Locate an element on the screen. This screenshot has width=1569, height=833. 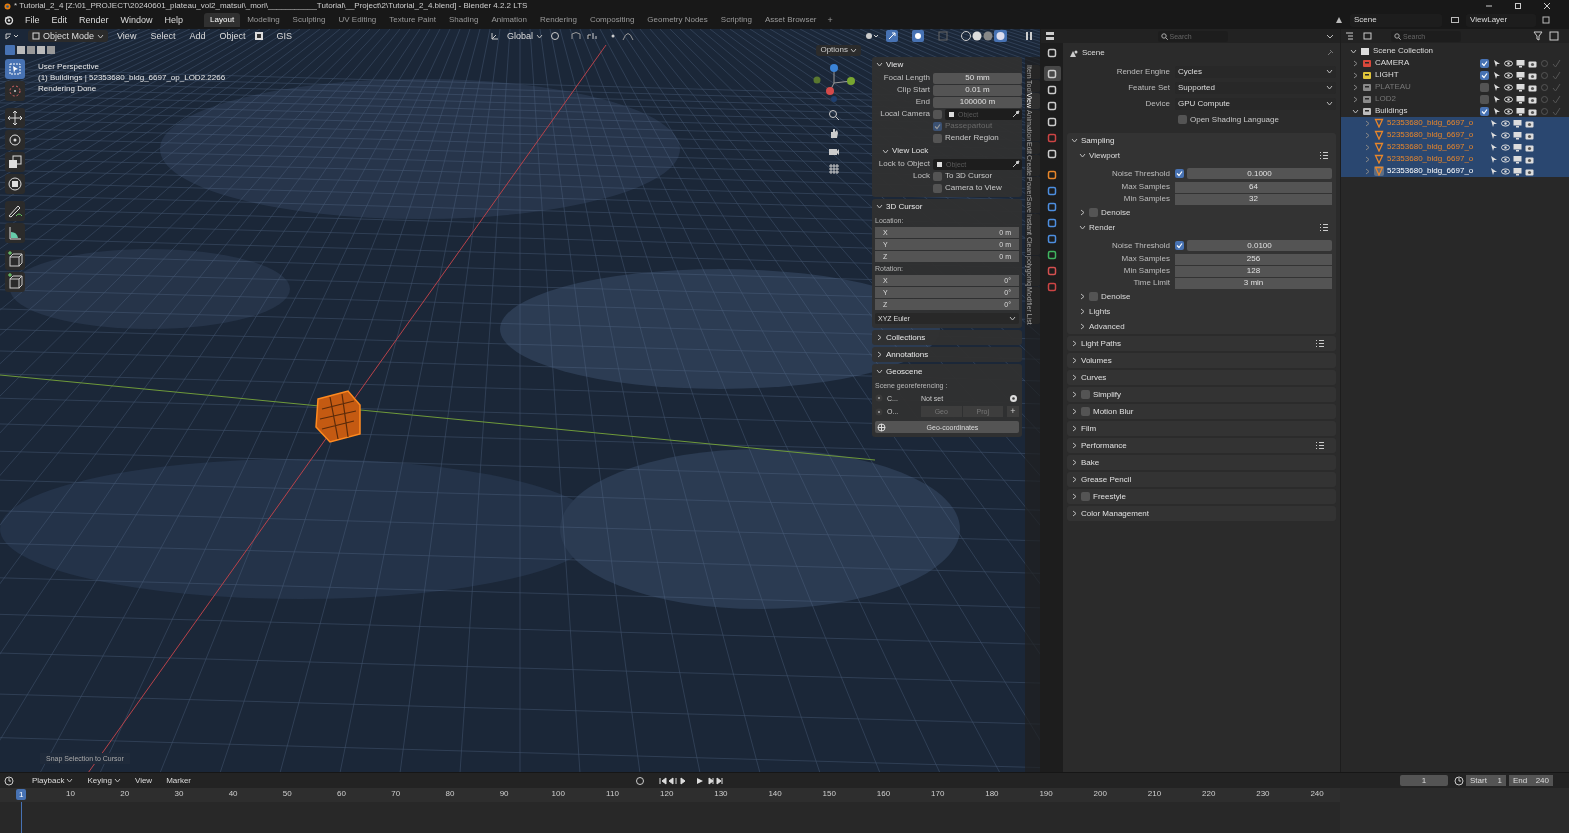
new-collection-icon is located at coordinates (1554, 36).